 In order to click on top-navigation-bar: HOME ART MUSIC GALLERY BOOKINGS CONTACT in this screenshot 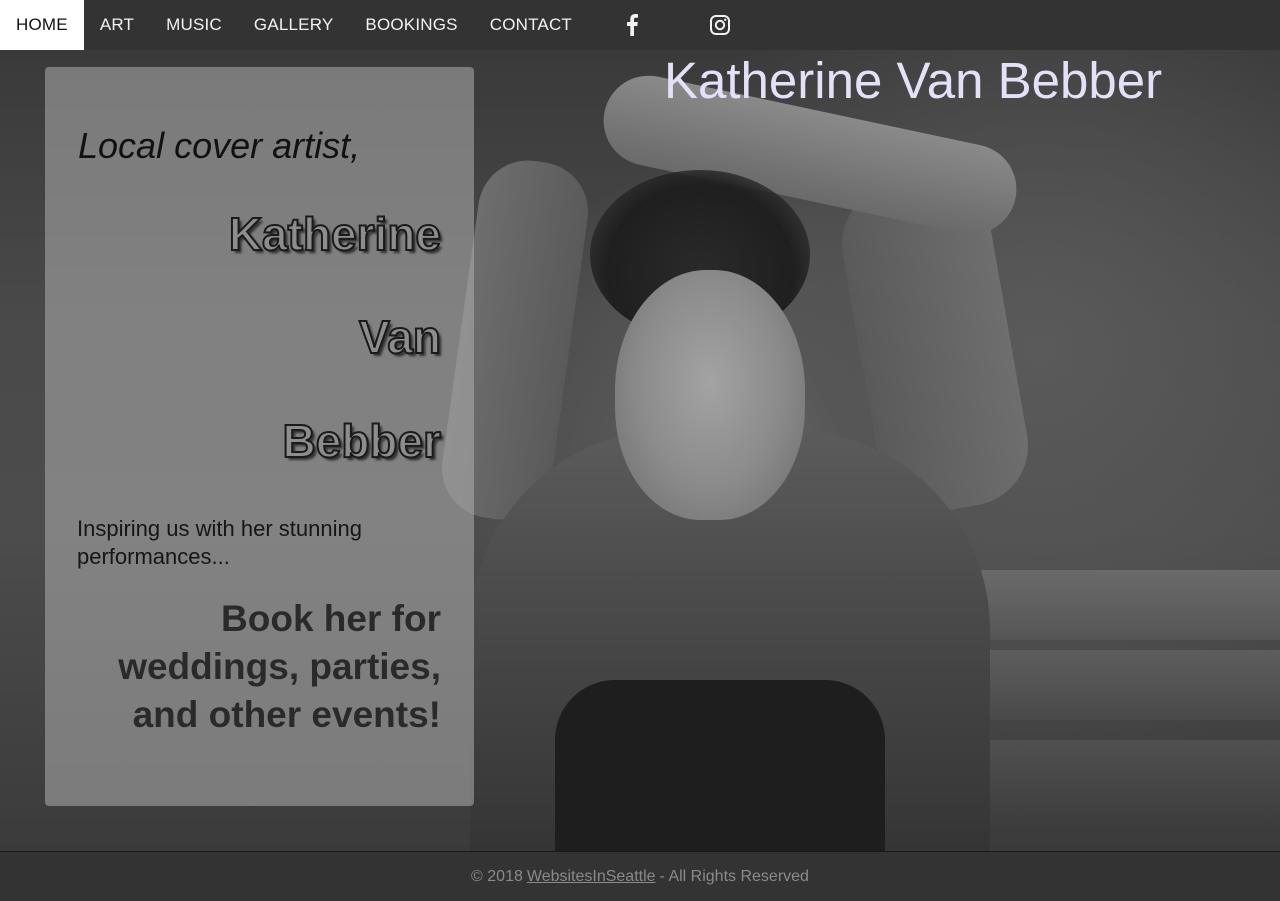, I will do `click(640, 25)`.